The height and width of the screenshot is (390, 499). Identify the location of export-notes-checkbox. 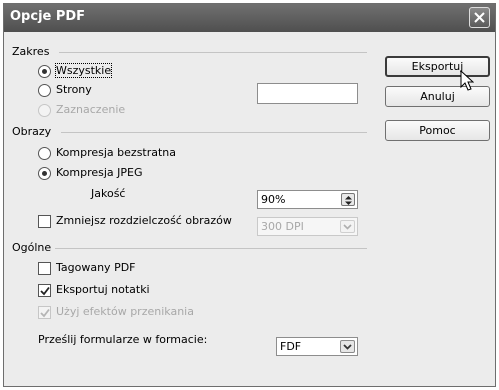
(44, 290).